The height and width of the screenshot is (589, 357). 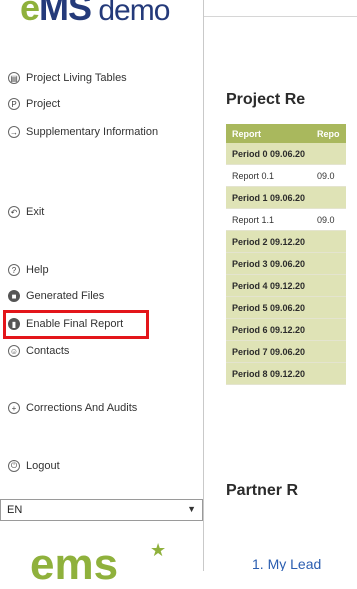 I want to click on sidebar-item-label: Corrections And Audits, so click(x=82, y=408).